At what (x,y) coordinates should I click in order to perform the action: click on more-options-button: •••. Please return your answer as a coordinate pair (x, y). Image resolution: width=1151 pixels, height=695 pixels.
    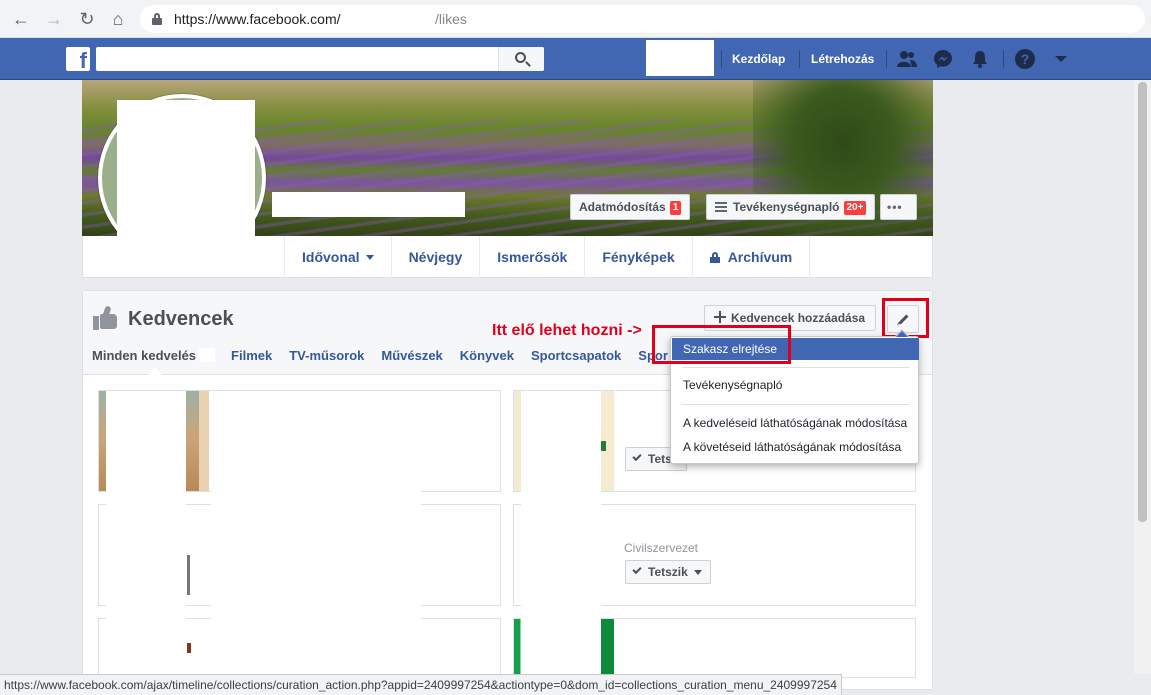
    Looking at the image, I should click on (898, 207).